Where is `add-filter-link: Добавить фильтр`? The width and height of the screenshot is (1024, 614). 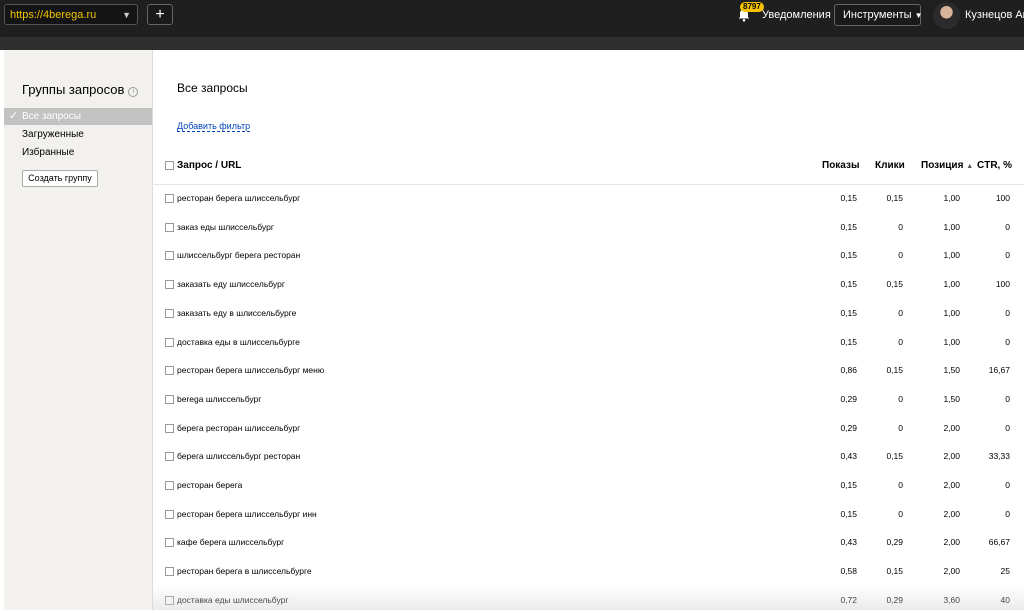
add-filter-link: Добавить фильтр is located at coordinates (214, 126).